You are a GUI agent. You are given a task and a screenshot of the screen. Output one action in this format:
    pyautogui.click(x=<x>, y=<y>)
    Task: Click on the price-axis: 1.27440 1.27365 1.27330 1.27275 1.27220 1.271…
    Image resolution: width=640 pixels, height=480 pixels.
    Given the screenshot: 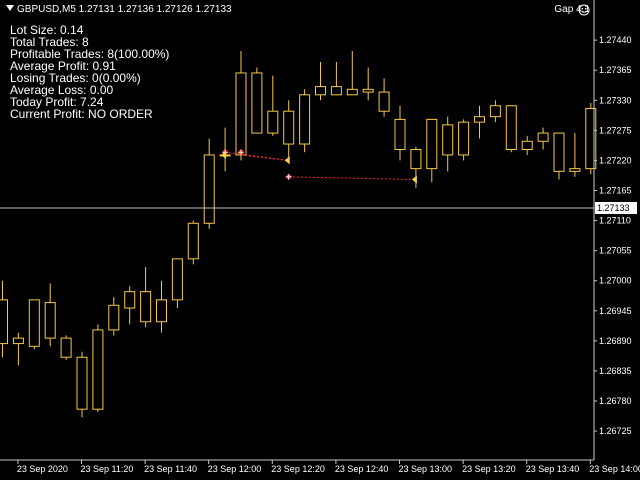 What is the action you would take?
    pyautogui.click(x=615, y=230)
    